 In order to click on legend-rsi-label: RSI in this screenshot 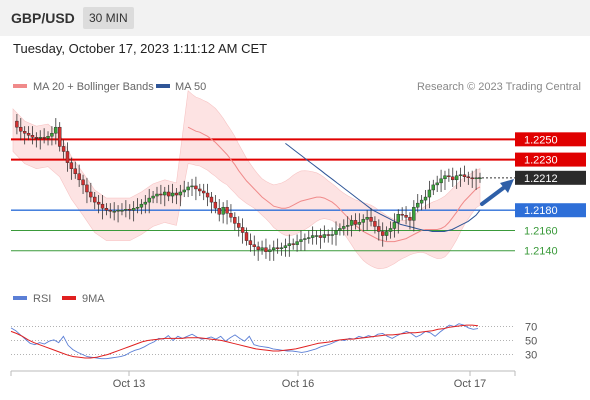, I will do `click(42, 299)`.